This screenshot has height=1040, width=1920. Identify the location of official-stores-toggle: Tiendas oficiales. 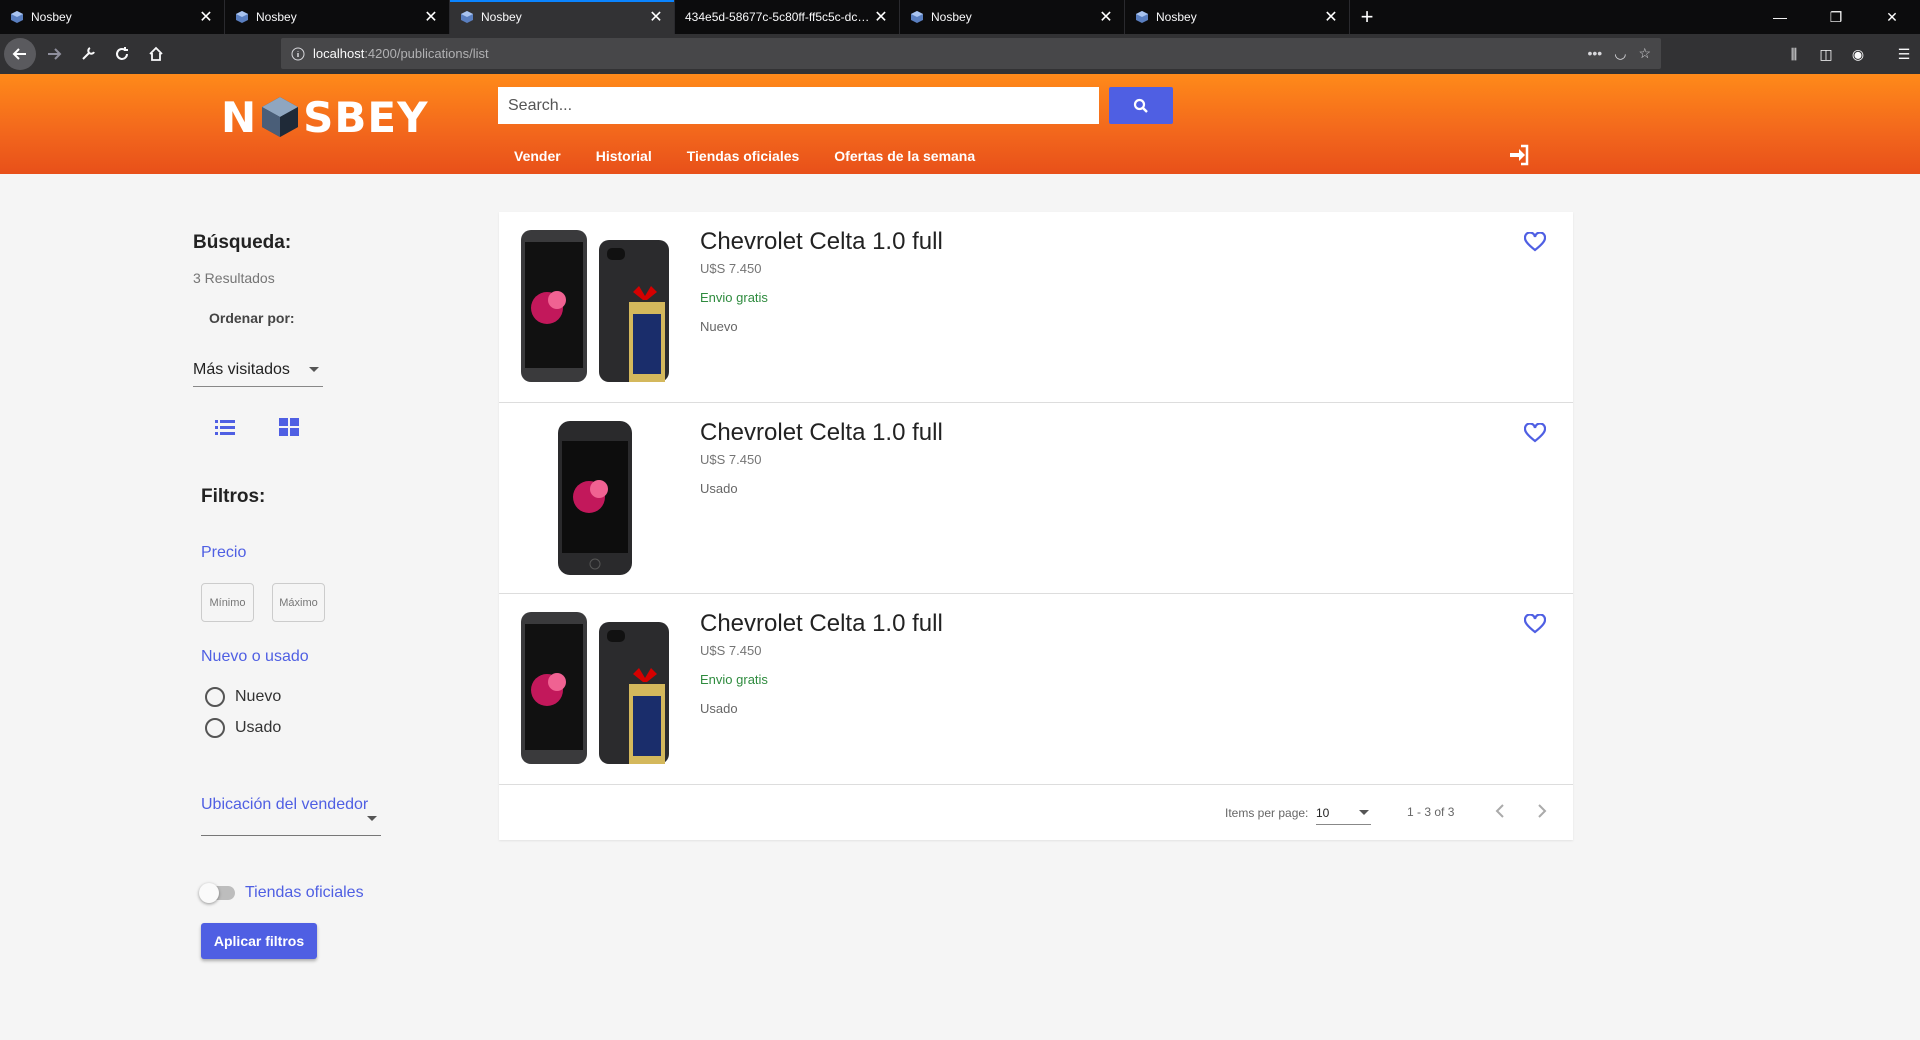
(281, 893).